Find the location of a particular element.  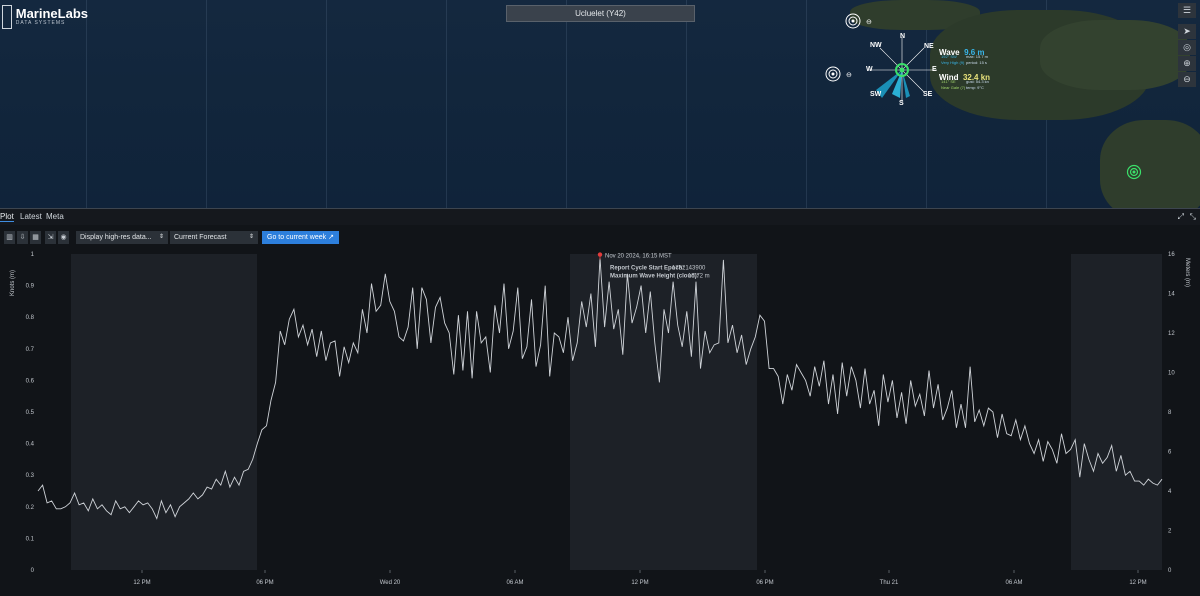

compass-n: N is located at coordinates (903, 36).